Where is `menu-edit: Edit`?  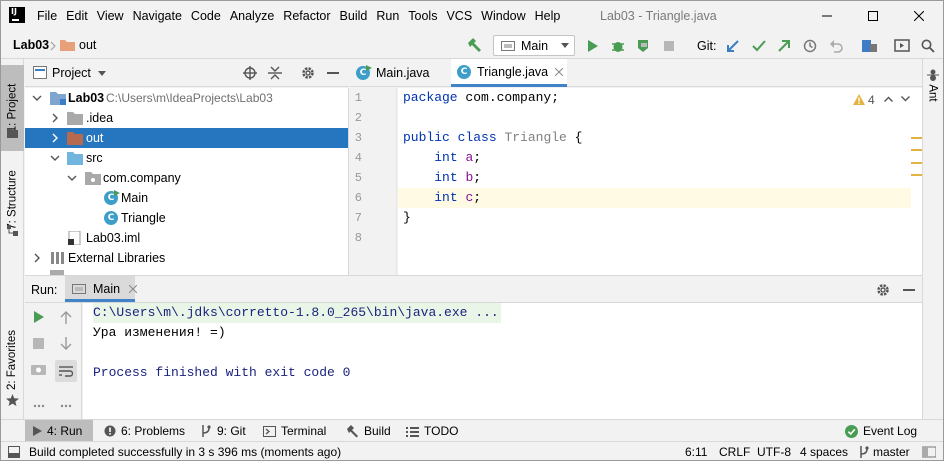 menu-edit: Edit is located at coordinates (77, 17).